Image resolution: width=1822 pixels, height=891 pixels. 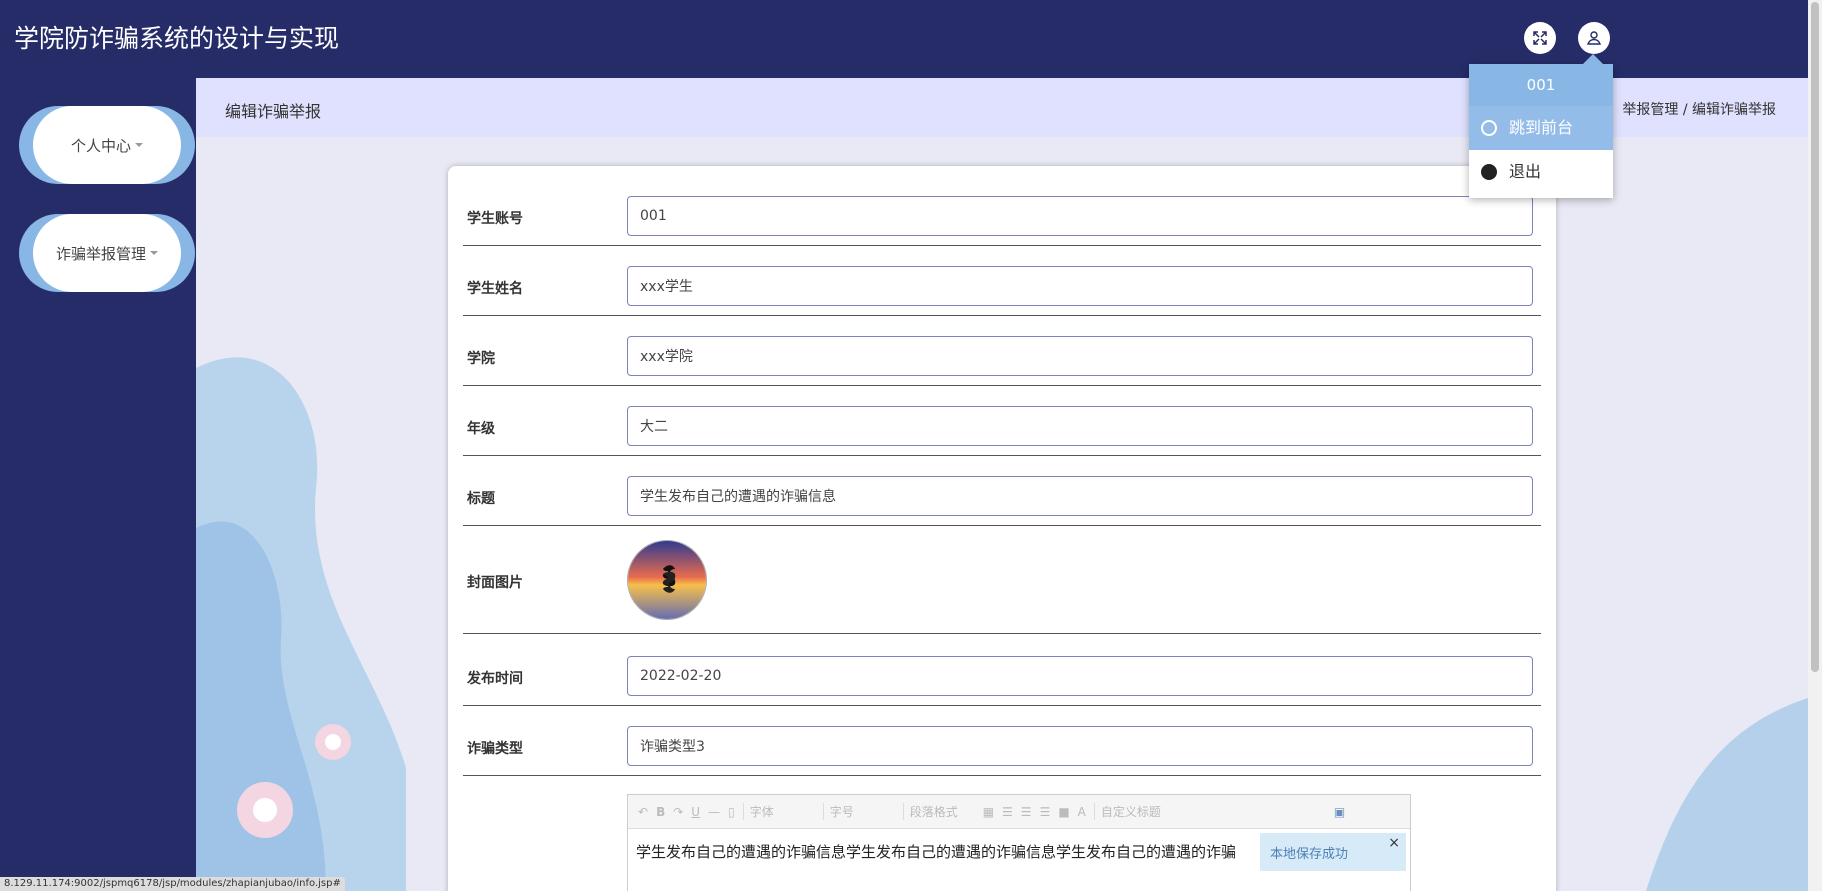 I want to click on user-menu-button, so click(x=1594, y=38).